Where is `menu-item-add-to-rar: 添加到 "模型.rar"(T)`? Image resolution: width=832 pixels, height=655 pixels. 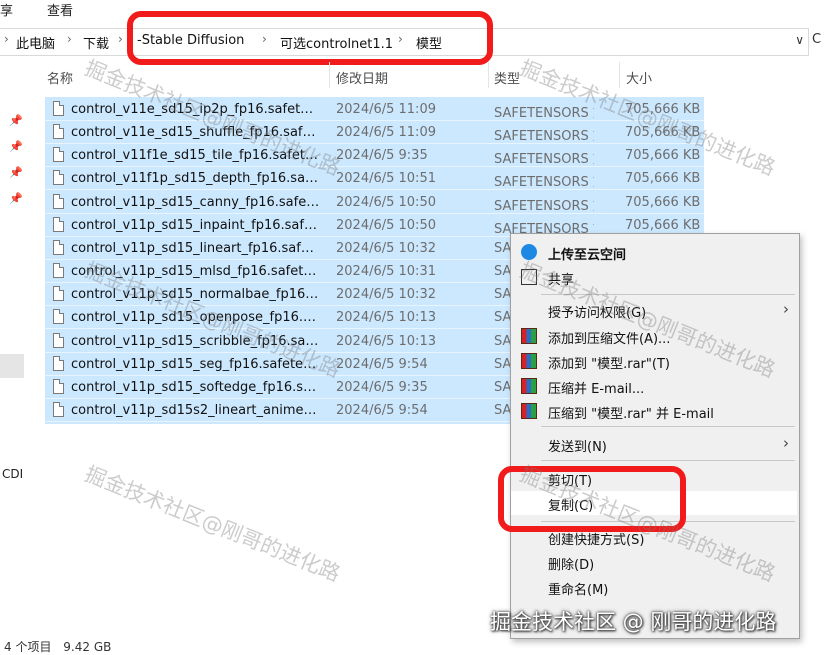 menu-item-add-to-rar: 添加到 "模型.rar"(T) is located at coordinates (654, 361).